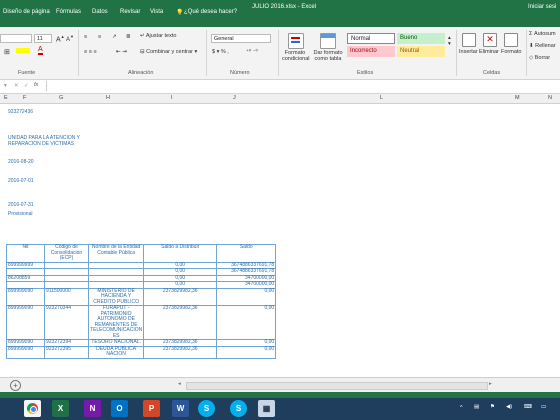 The image size is (560, 420). I want to click on tray-network-icon: ▤, so click(476, 407).